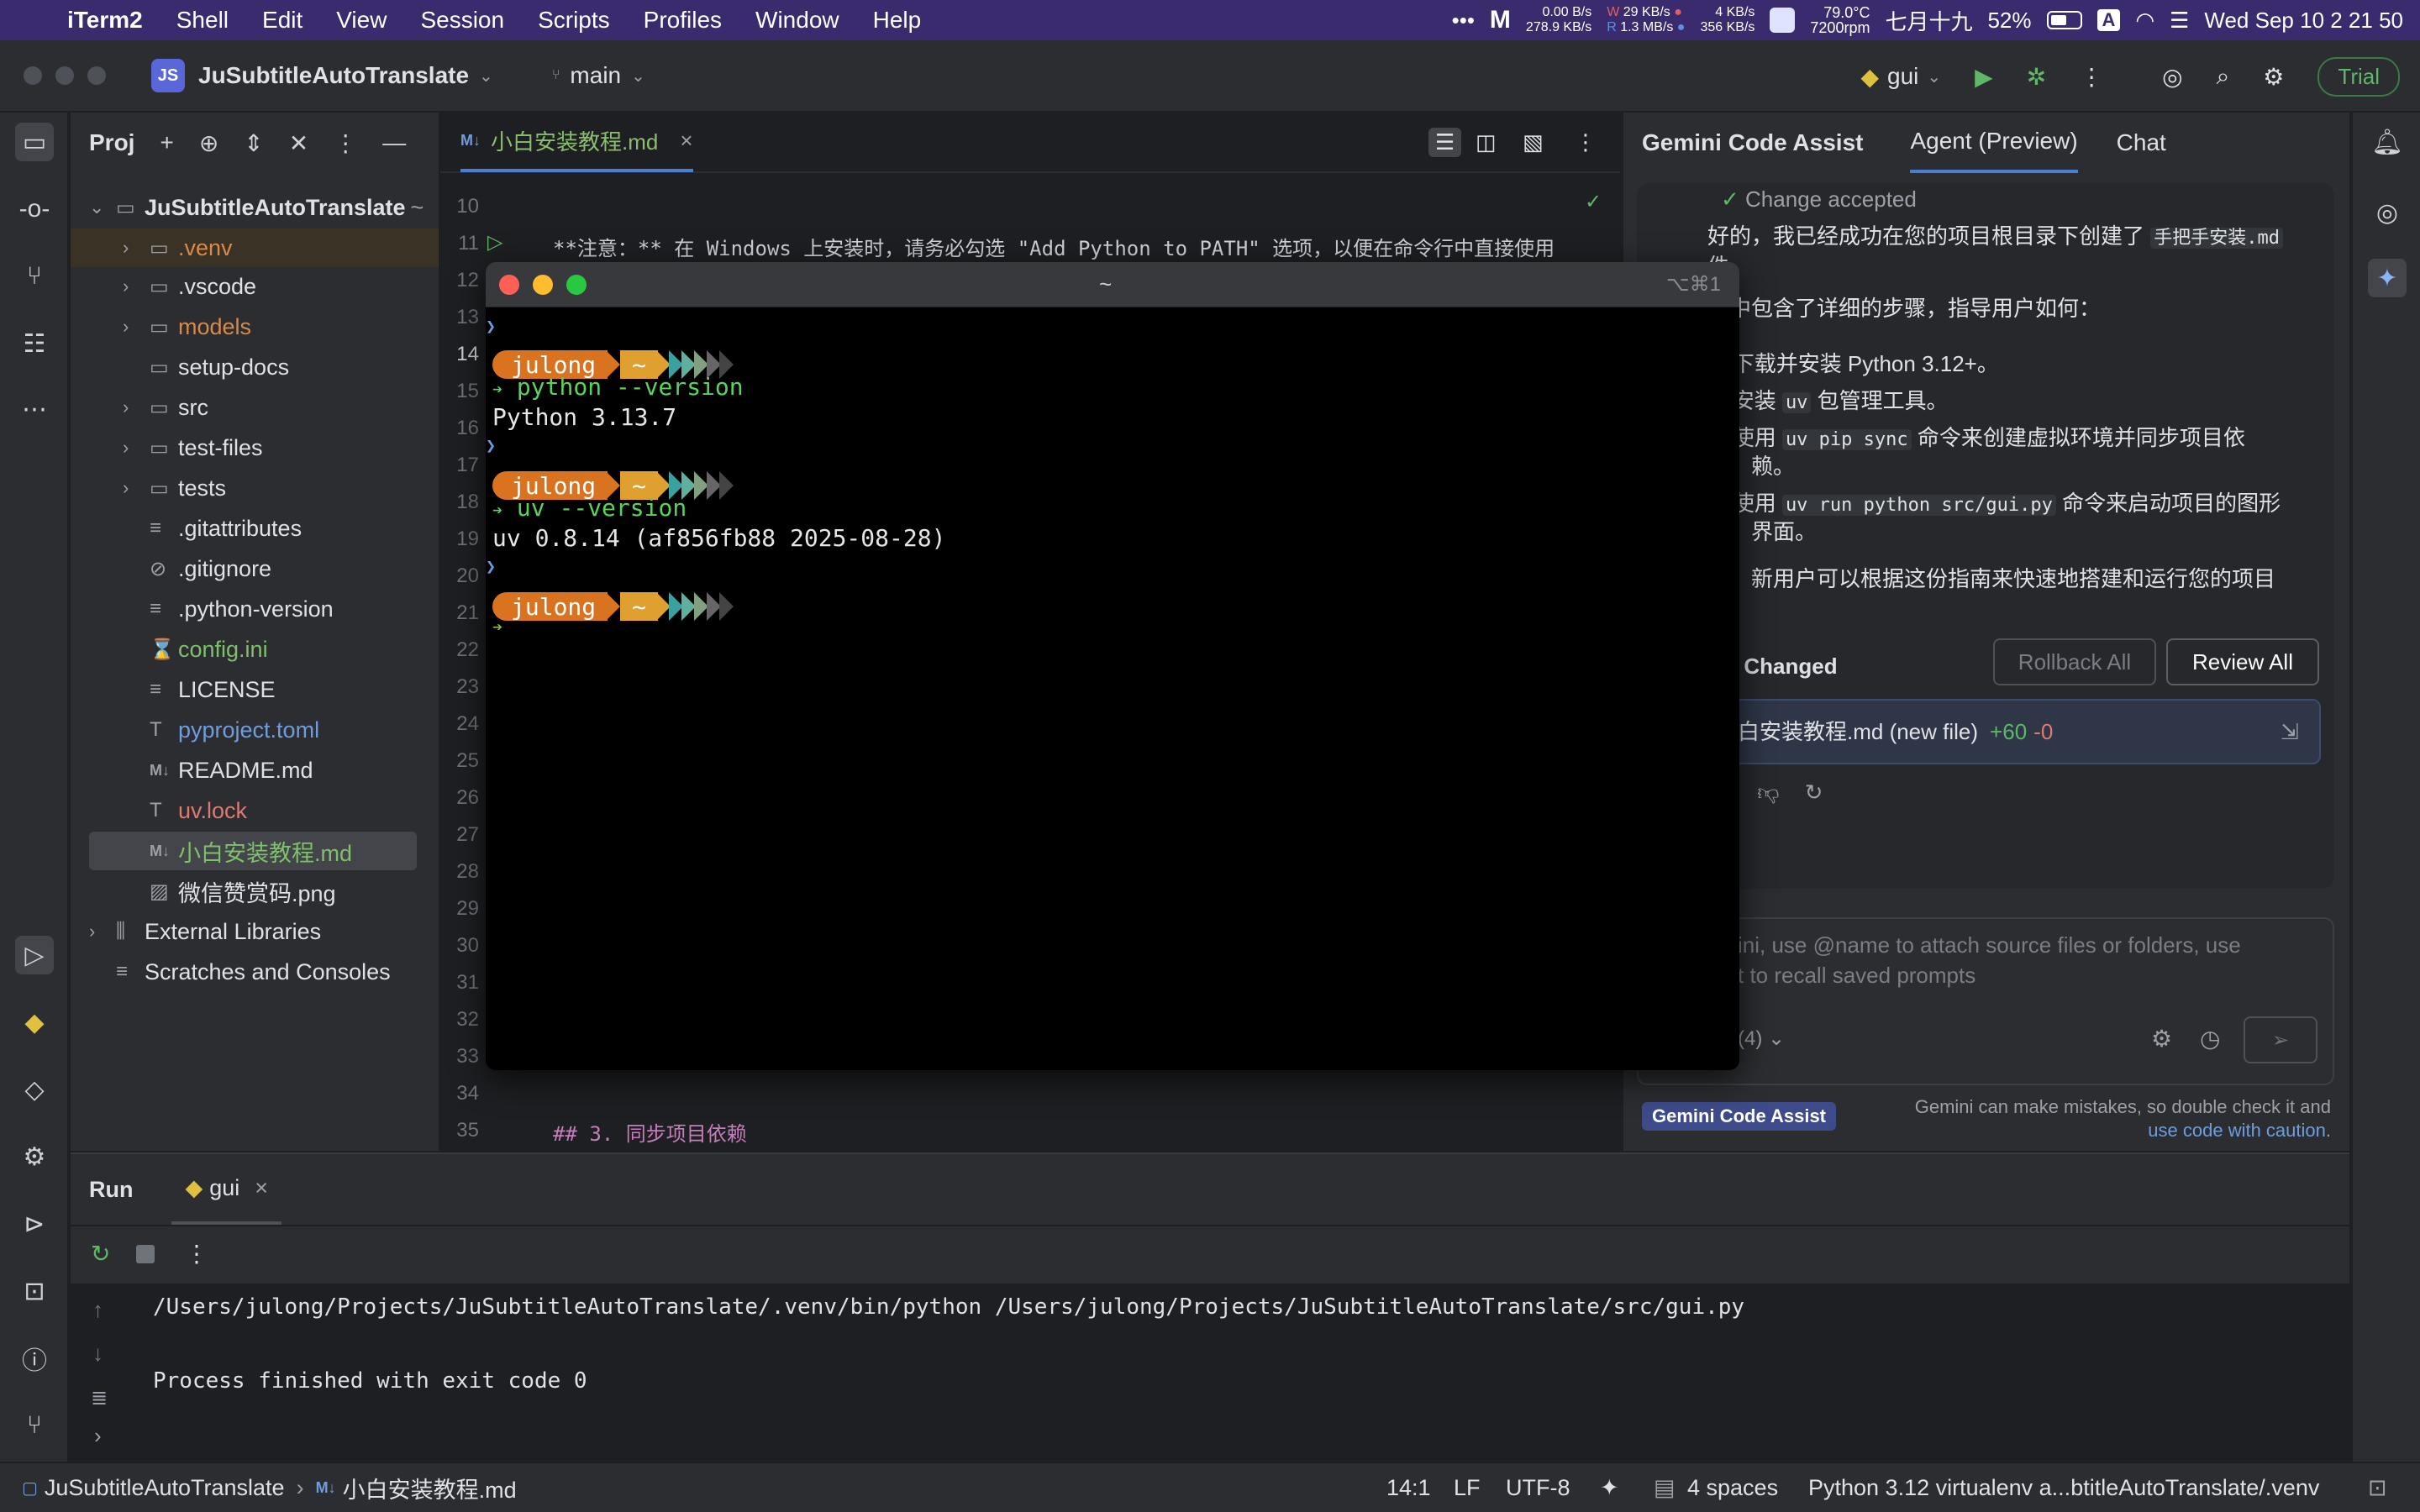  I want to click on thumbs-down-icon: 👎︎, so click(1768, 792).